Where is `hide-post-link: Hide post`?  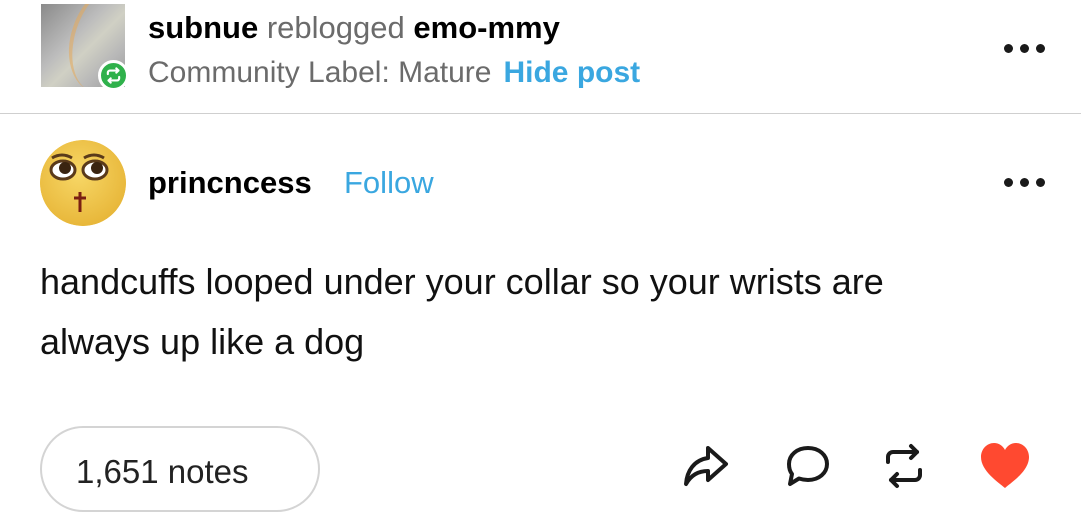 hide-post-link: Hide post is located at coordinates (571, 72).